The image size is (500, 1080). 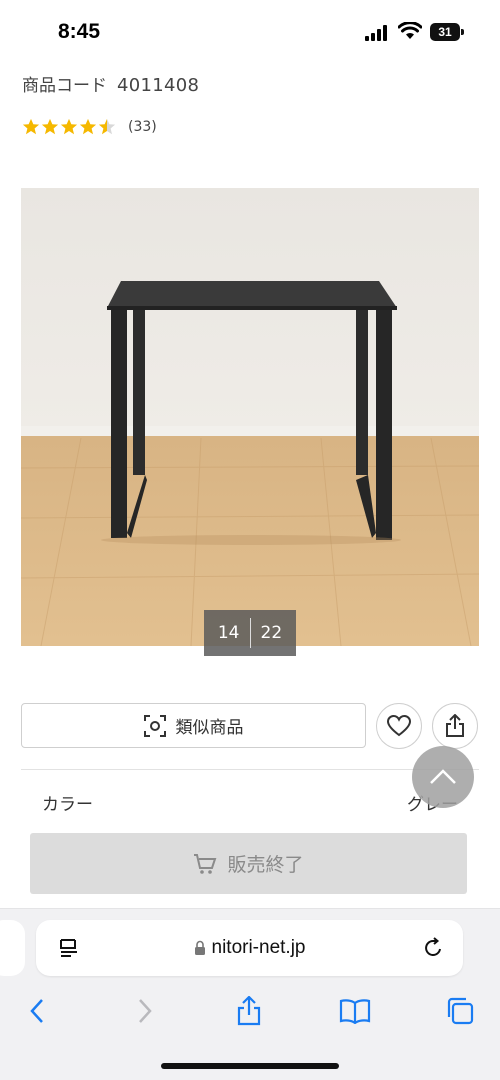 I want to click on back-button, so click(x=37, y=1011).